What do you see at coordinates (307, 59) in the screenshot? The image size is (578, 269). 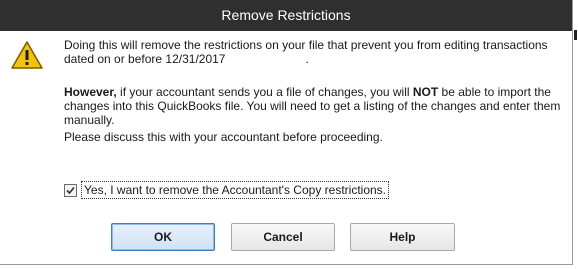 I see `restriction-message-suffix: .` at bounding box center [307, 59].